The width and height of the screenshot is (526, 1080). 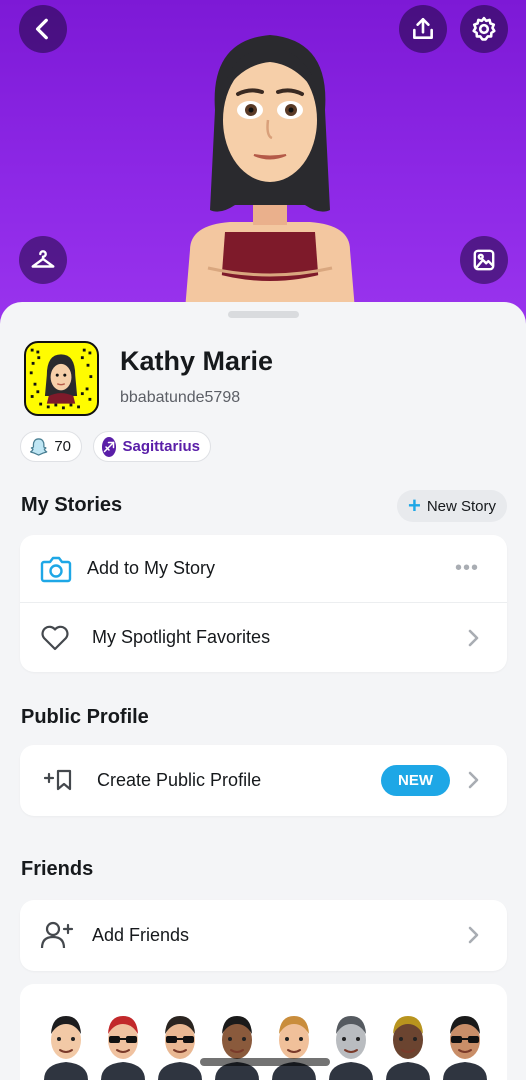 I want to click on add-person-icon, so click(x=57, y=935).